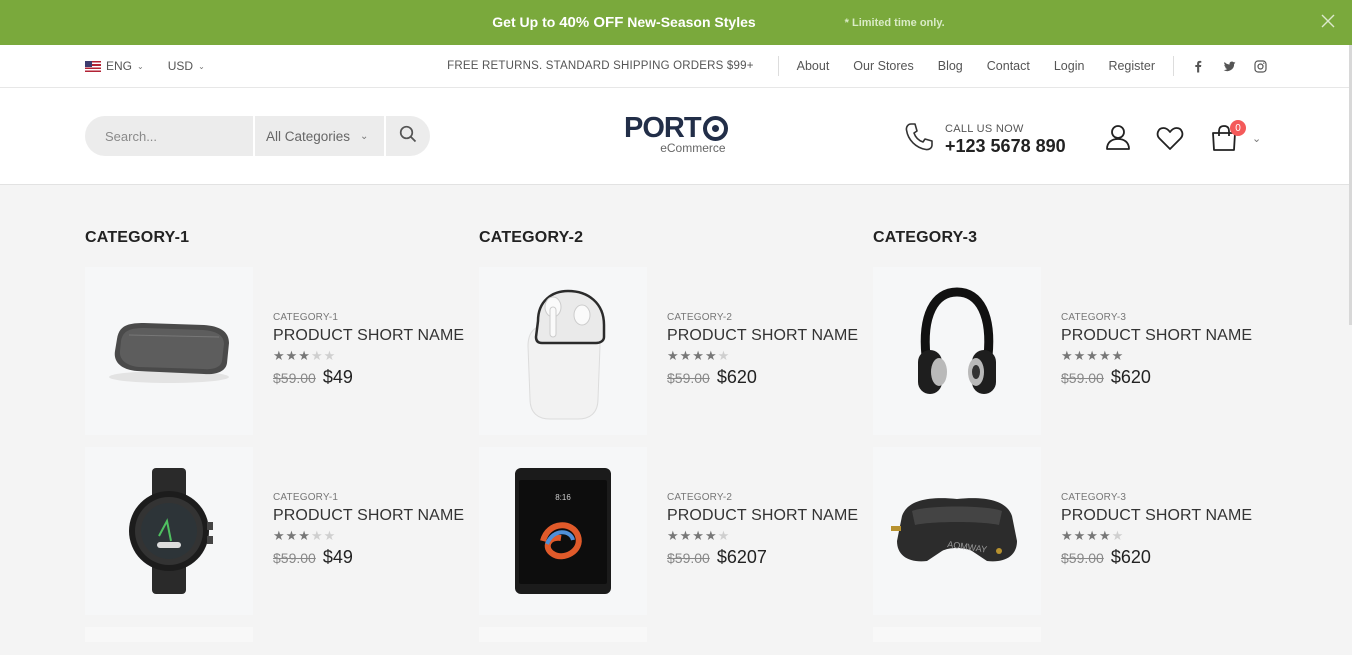 Image resolution: width=1352 pixels, height=655 pixels. I want to click on product-image-vr-goggles: AOMWAY, so click(957, 531).